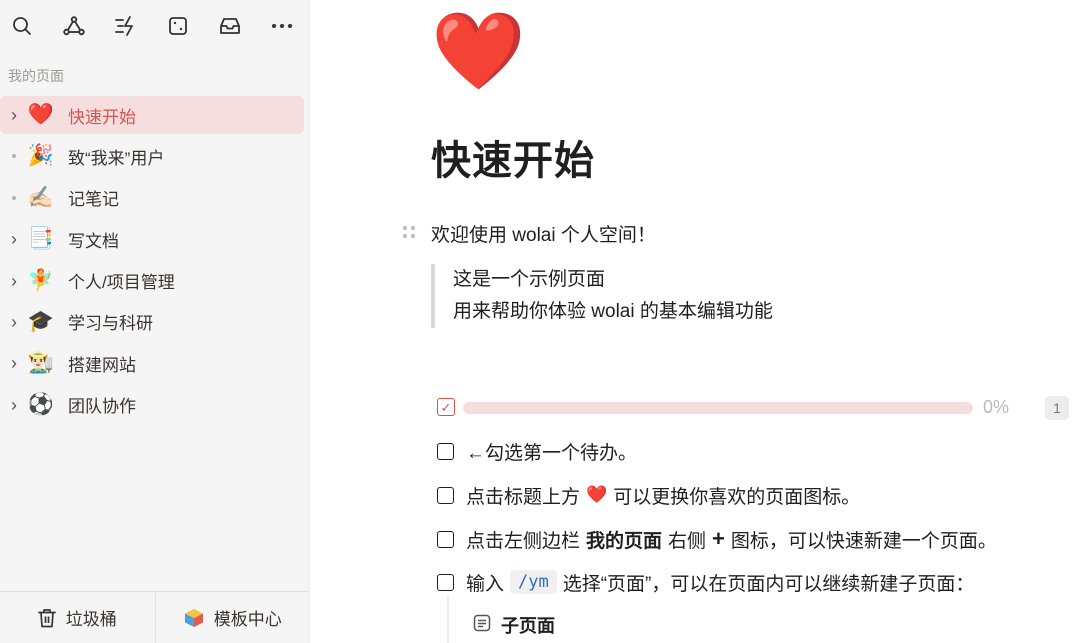 The height and width of the screenshot is (643, 1080). What do you see at coordinates (528, 626) in the screenshot?
I see `subpage-label: 子页面` at bounding box center [528, 626].